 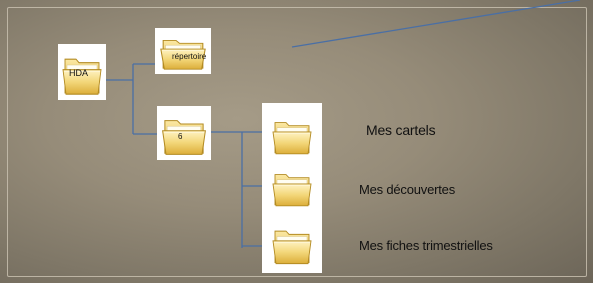 I want to click on pointer-line, so click(x=436, y=24).